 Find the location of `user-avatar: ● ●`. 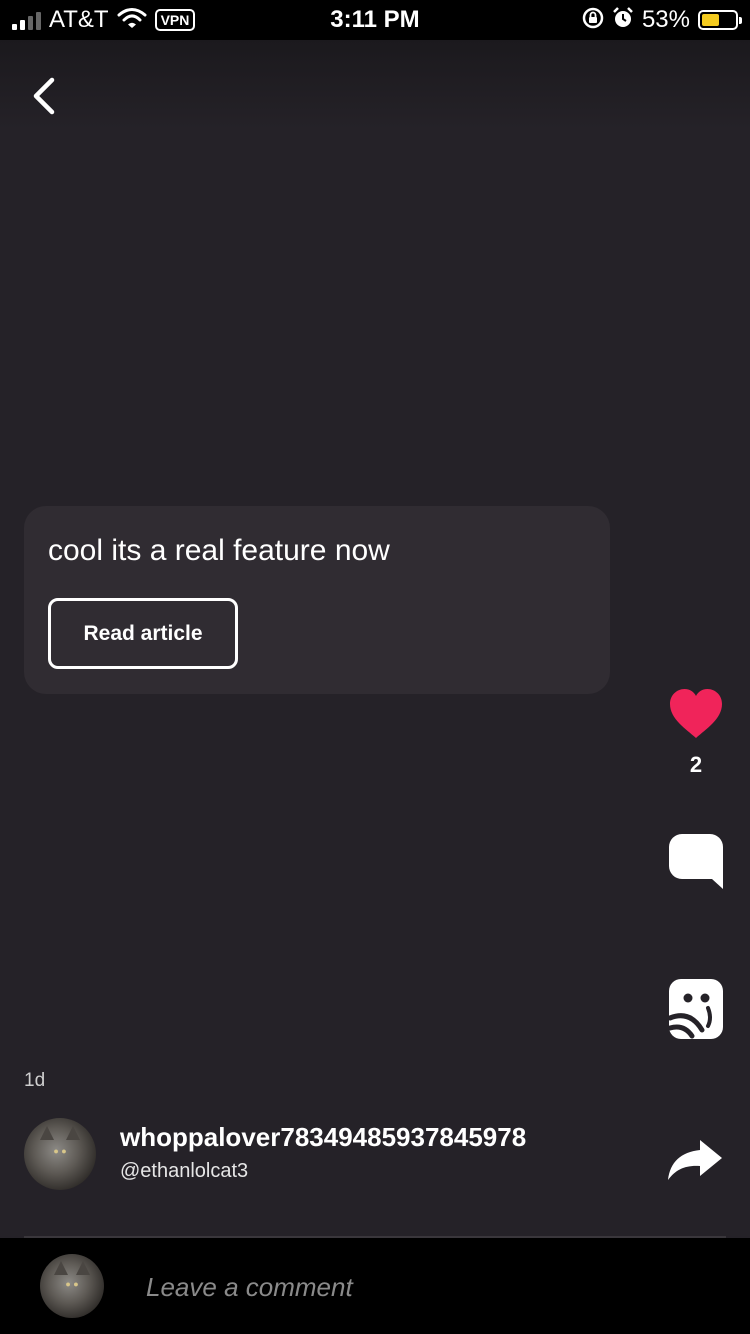

user-avatar: ● ● is located at coordinates (72, 1286).